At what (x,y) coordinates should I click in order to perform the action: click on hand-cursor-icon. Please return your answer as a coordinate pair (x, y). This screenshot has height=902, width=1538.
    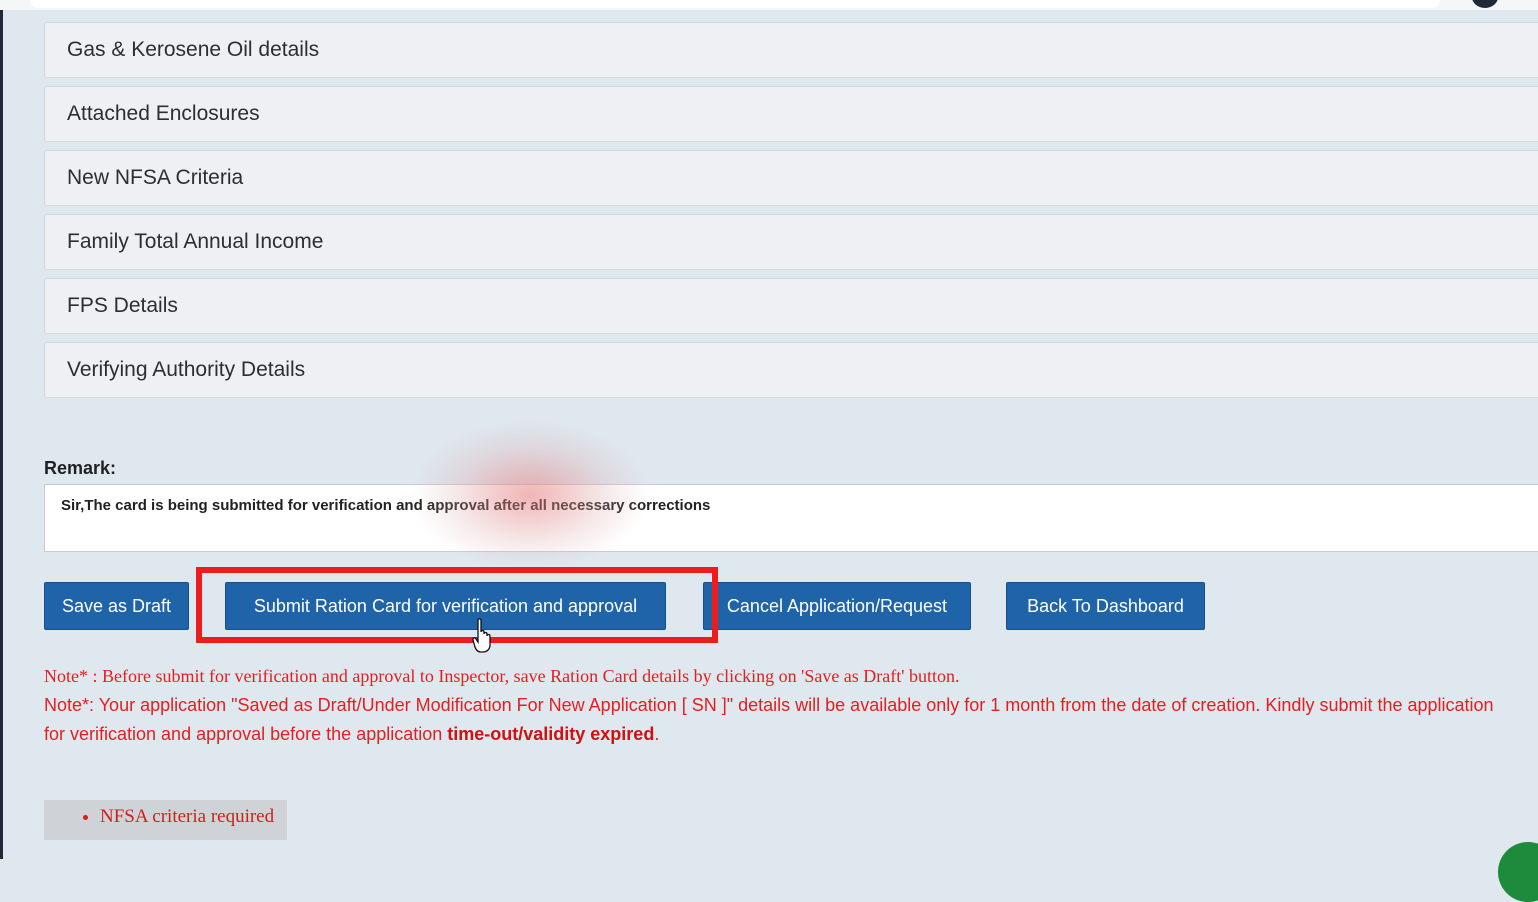
    Looking at the image, I should click on (481, 635).